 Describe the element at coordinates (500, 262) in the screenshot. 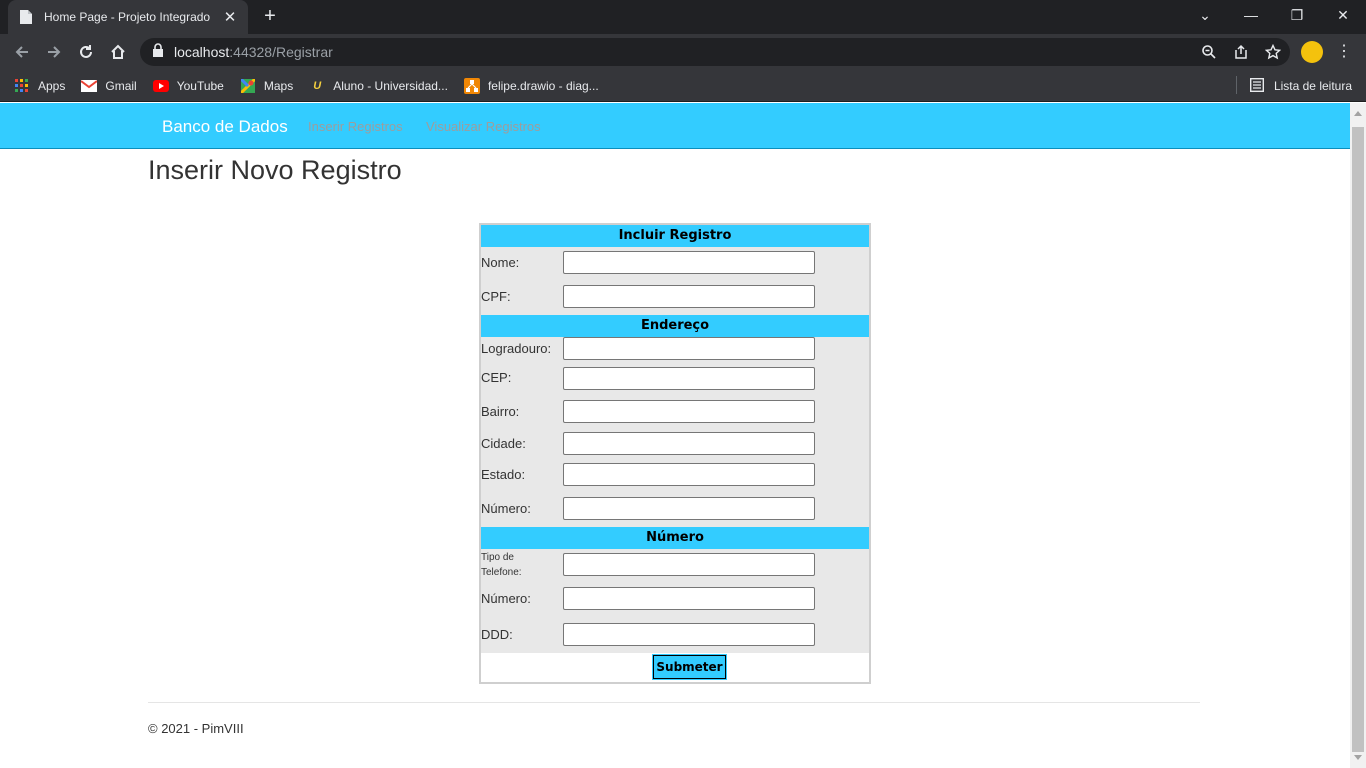

I see `label-nome: Nome:` at that location.